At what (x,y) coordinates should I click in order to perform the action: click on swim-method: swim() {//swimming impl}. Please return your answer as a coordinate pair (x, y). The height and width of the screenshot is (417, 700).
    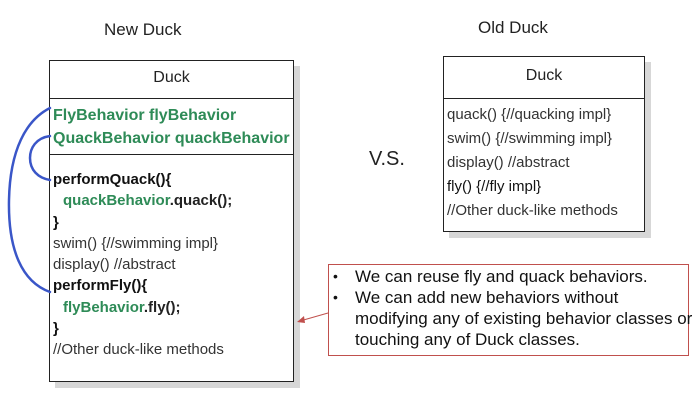
    Looking at the image, I should click on (136, 243).